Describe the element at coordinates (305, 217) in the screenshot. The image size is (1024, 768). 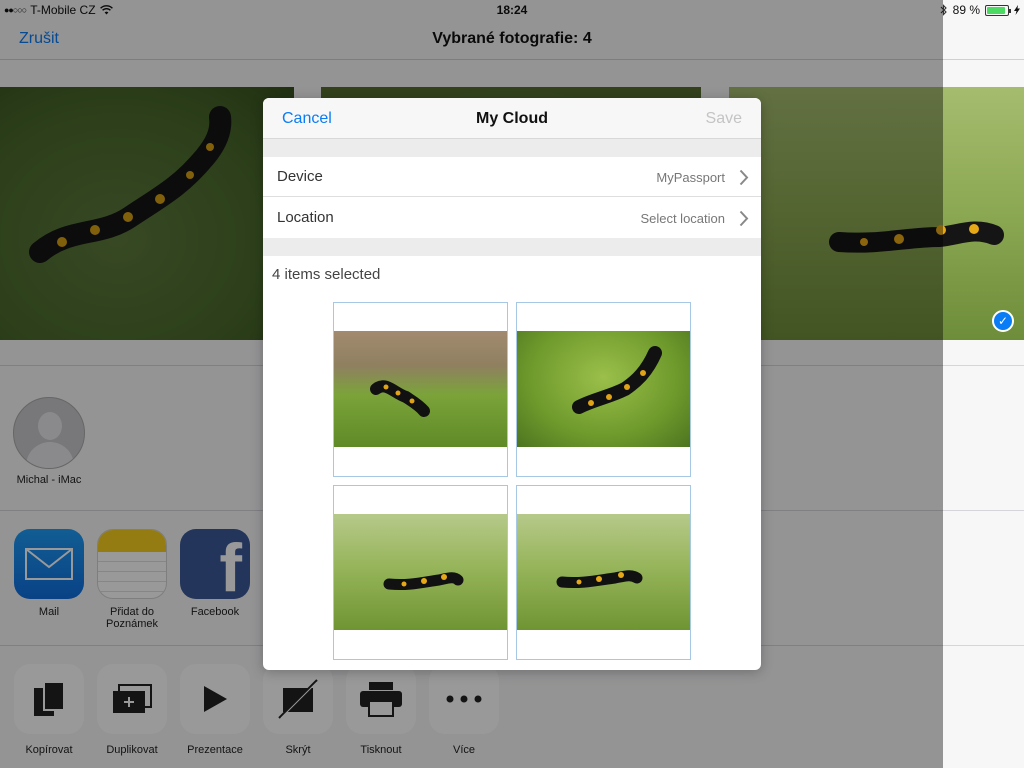
I see `location-label: Location` at that location.